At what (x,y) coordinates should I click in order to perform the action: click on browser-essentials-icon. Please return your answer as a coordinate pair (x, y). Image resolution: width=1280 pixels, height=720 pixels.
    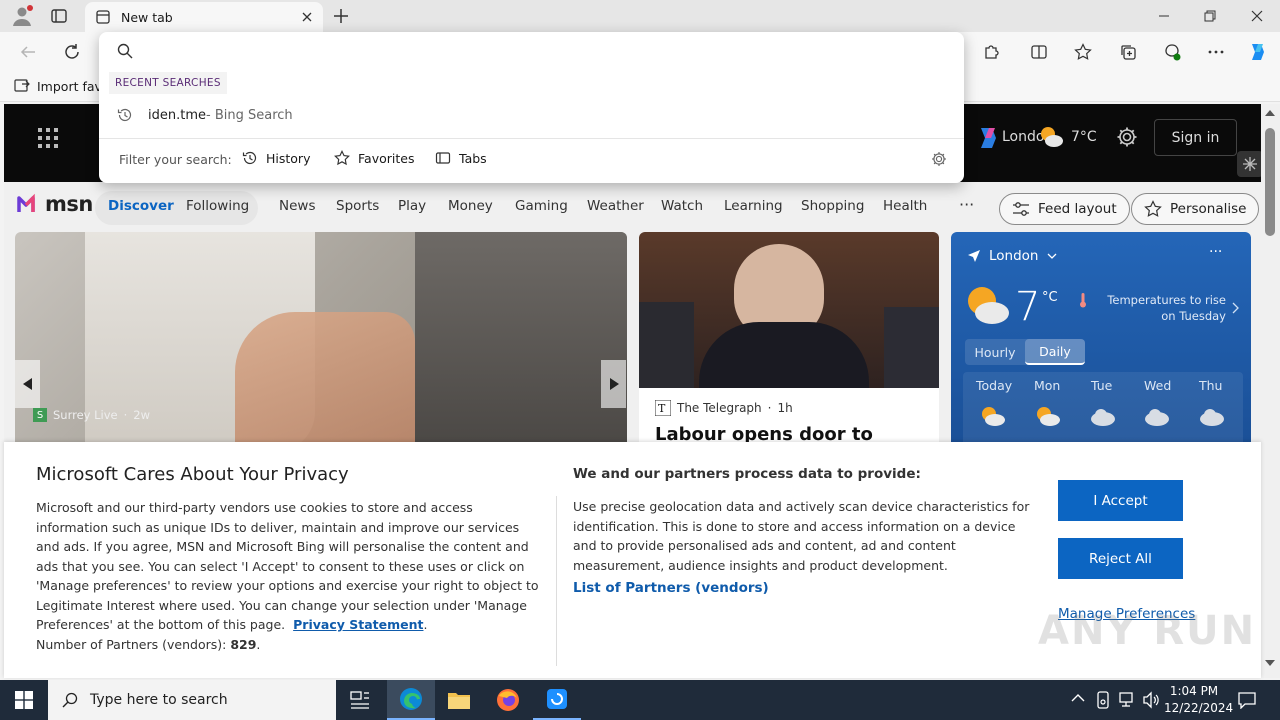
    Looking at the image, I should click on (1172, 52).